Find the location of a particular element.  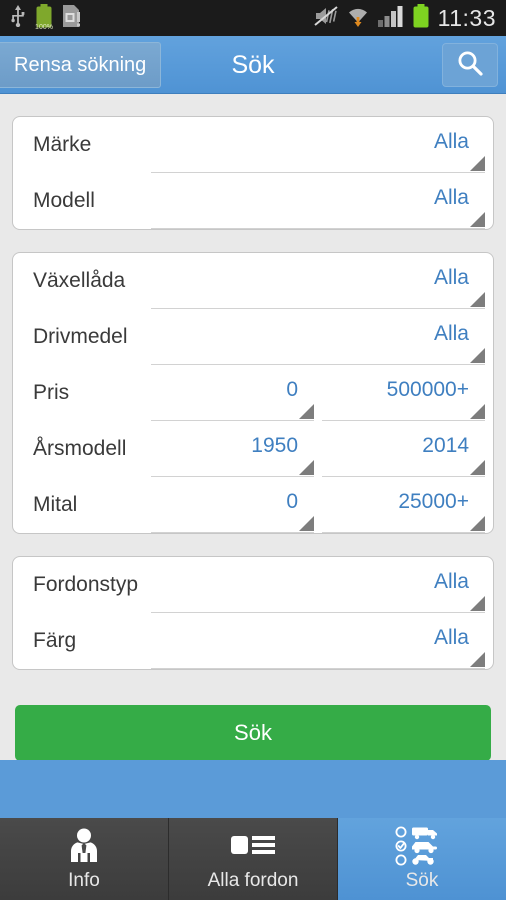

field-row: Färg Alla is located at coordinates (253, 641).